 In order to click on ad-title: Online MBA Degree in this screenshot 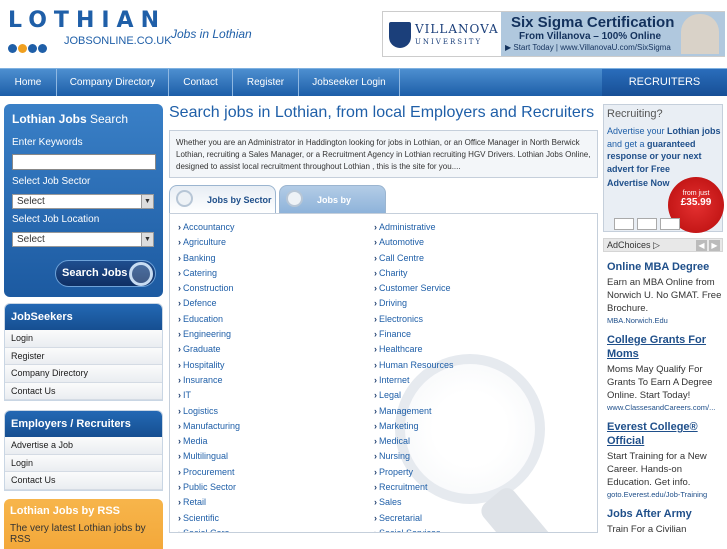, I will do `click(665, 267)`.